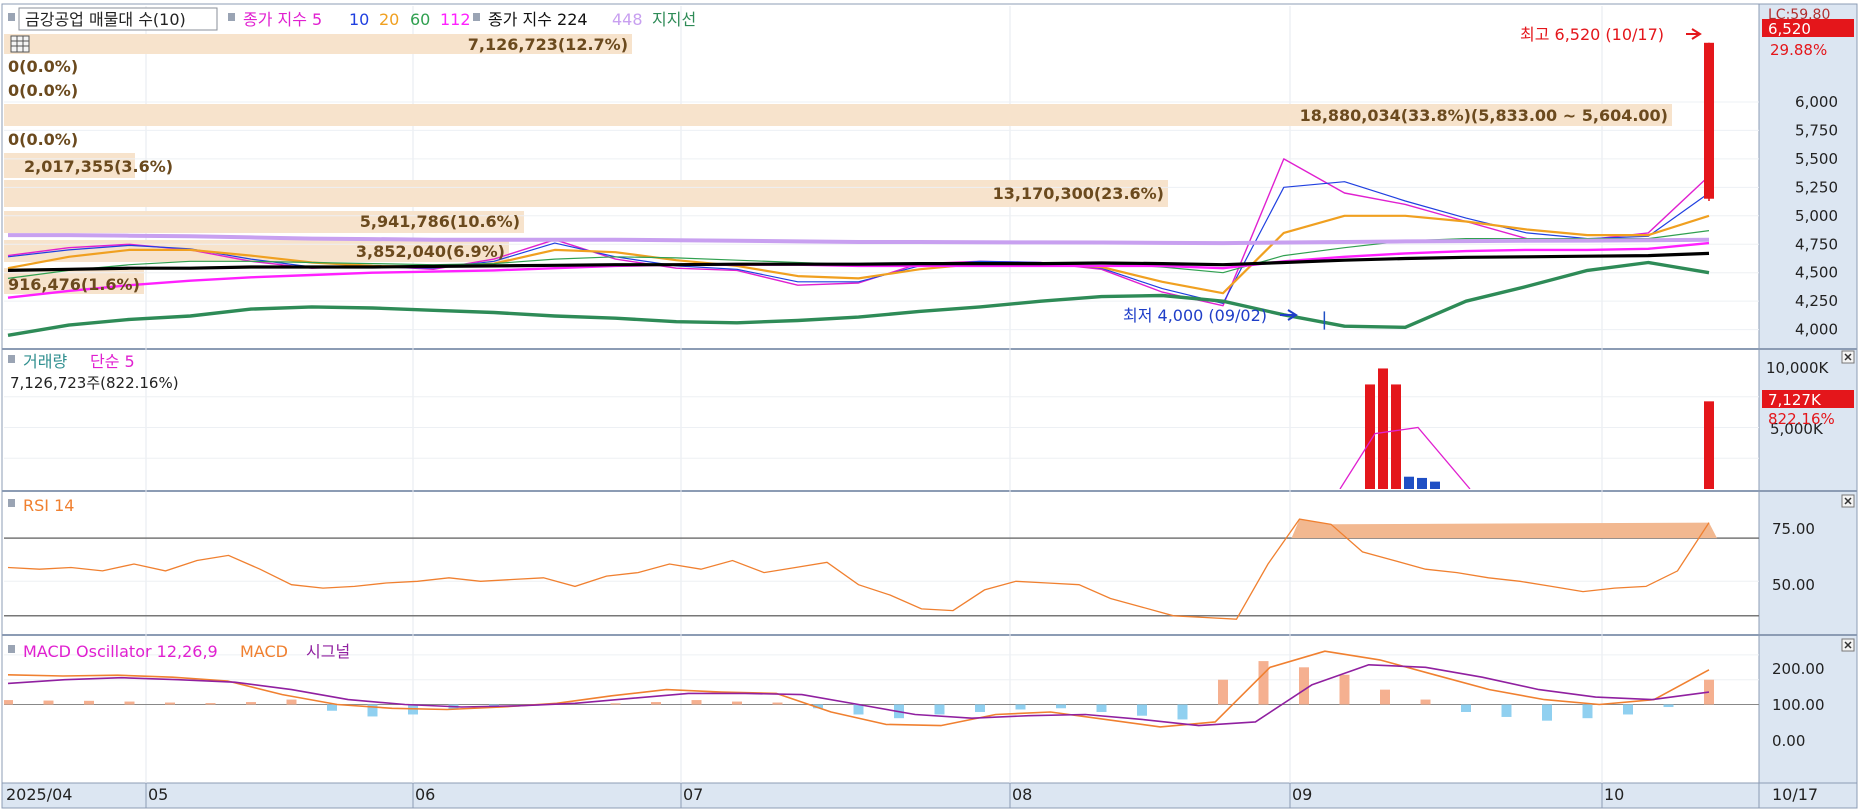 This screenshot has width=1860, height=810. What do you see at coordinates (548, 44) in the screenshot?
I see `vp-label: 7,126,723(12.7%)` at bounding box center [548, 44].